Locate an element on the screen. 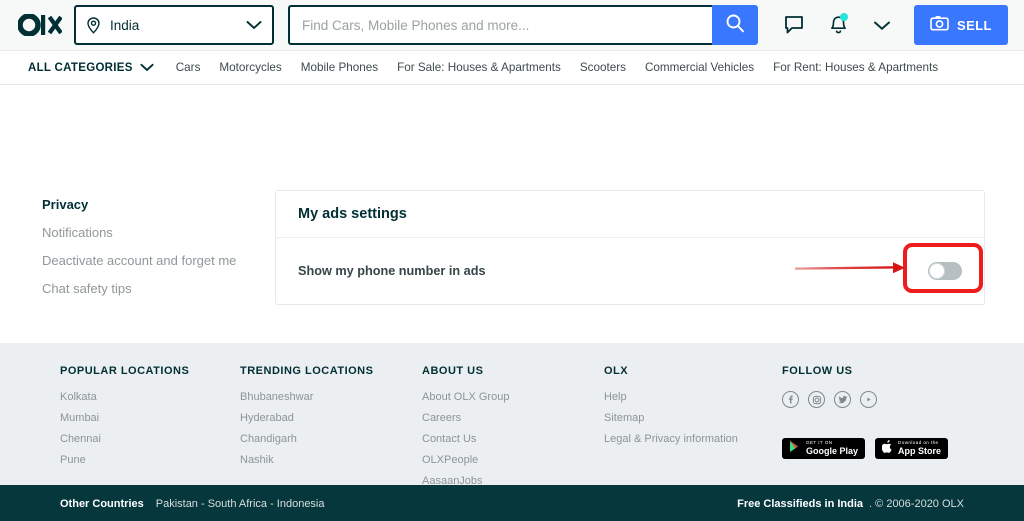 Image resolution: width=1024 pixels, height=521 pixels. category-item-cars: Cars is located at coordinates (188, 67).